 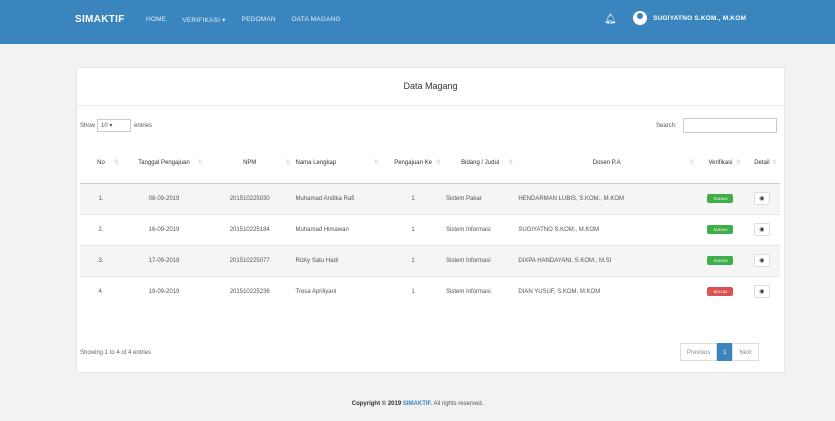 What do you see at coordinates (116, 353) in the screenshot?
I see `table-info: Showing 1 to 4 of 4 entries` at bounding box center [116, 353].